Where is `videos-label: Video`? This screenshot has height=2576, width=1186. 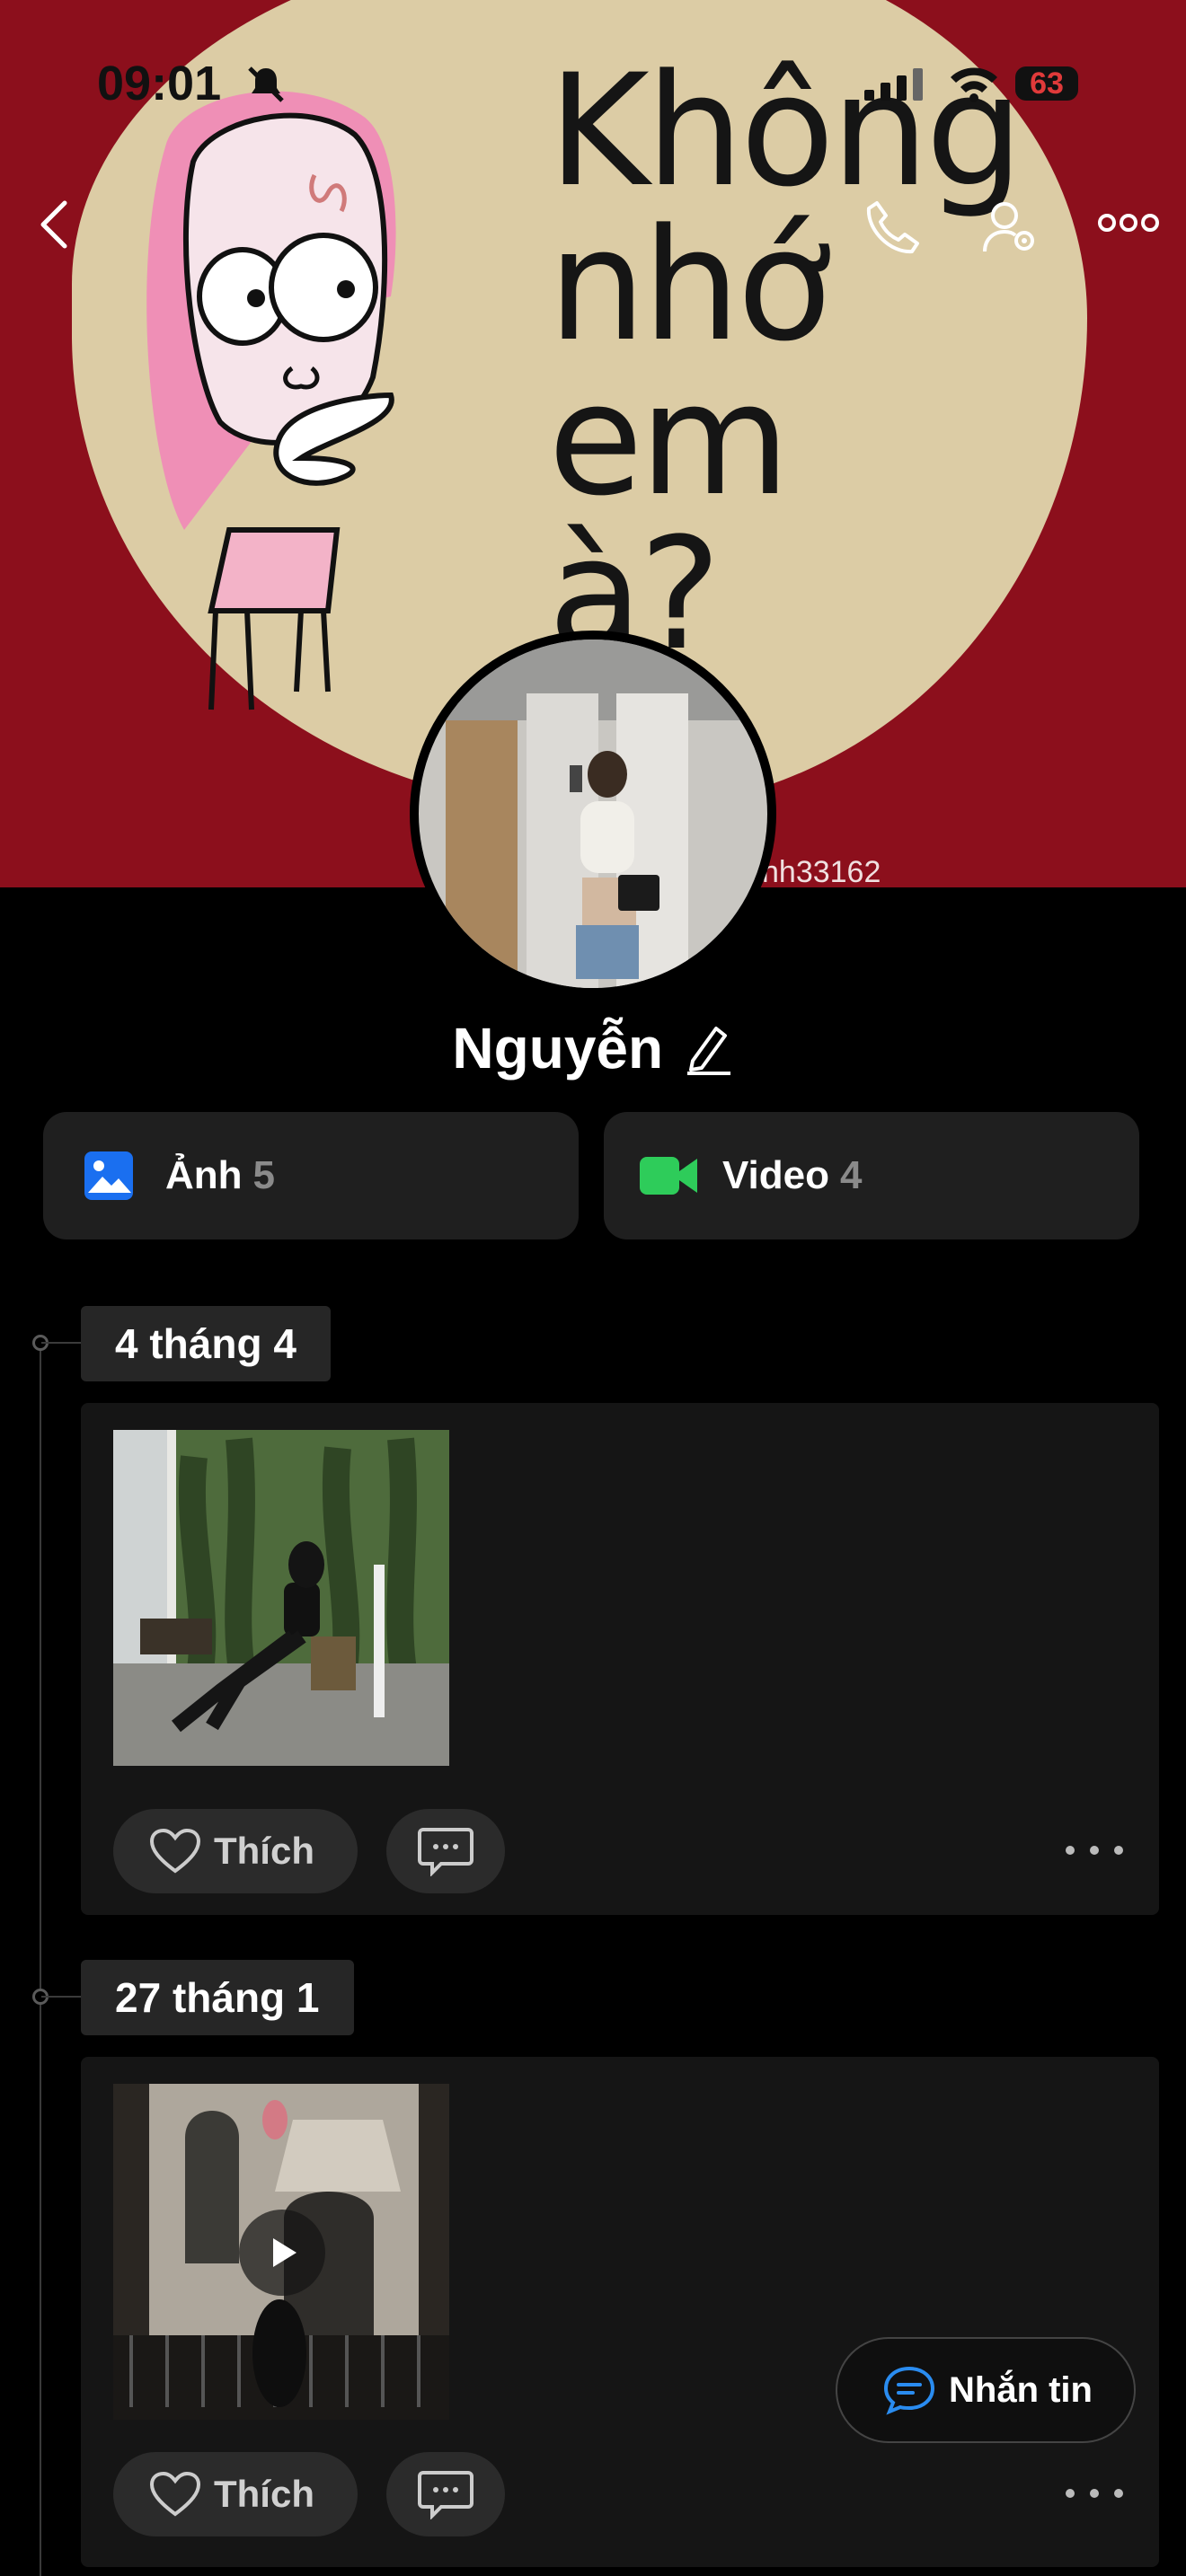 videos-label: Video is located at coordinates (776, 1175).